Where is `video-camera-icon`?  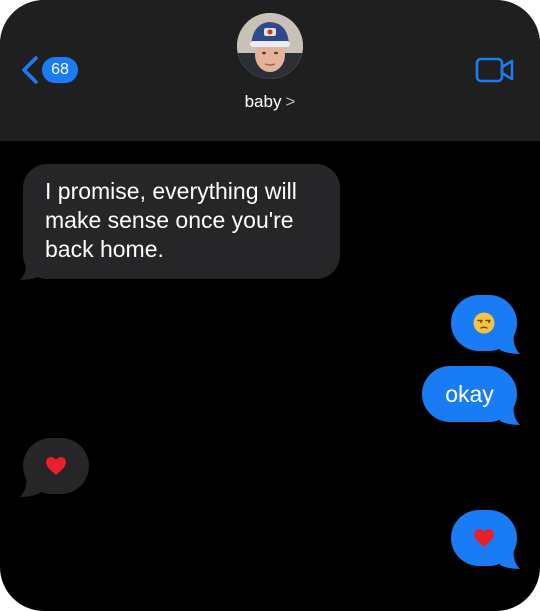 video-camera-icon is located at coordinates (494, 70).